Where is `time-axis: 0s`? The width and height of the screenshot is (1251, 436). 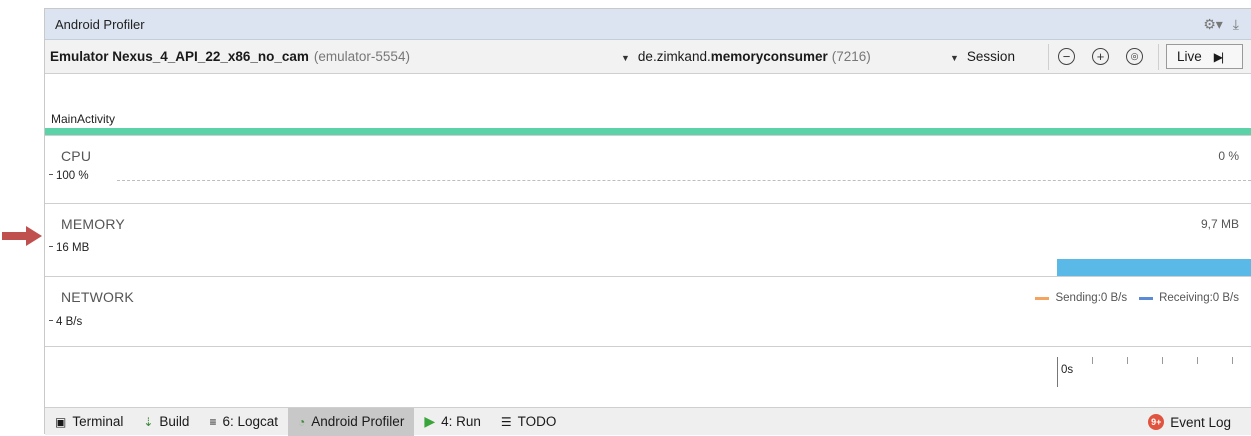
time-axis: 0s is located at coordinates (648, 368).